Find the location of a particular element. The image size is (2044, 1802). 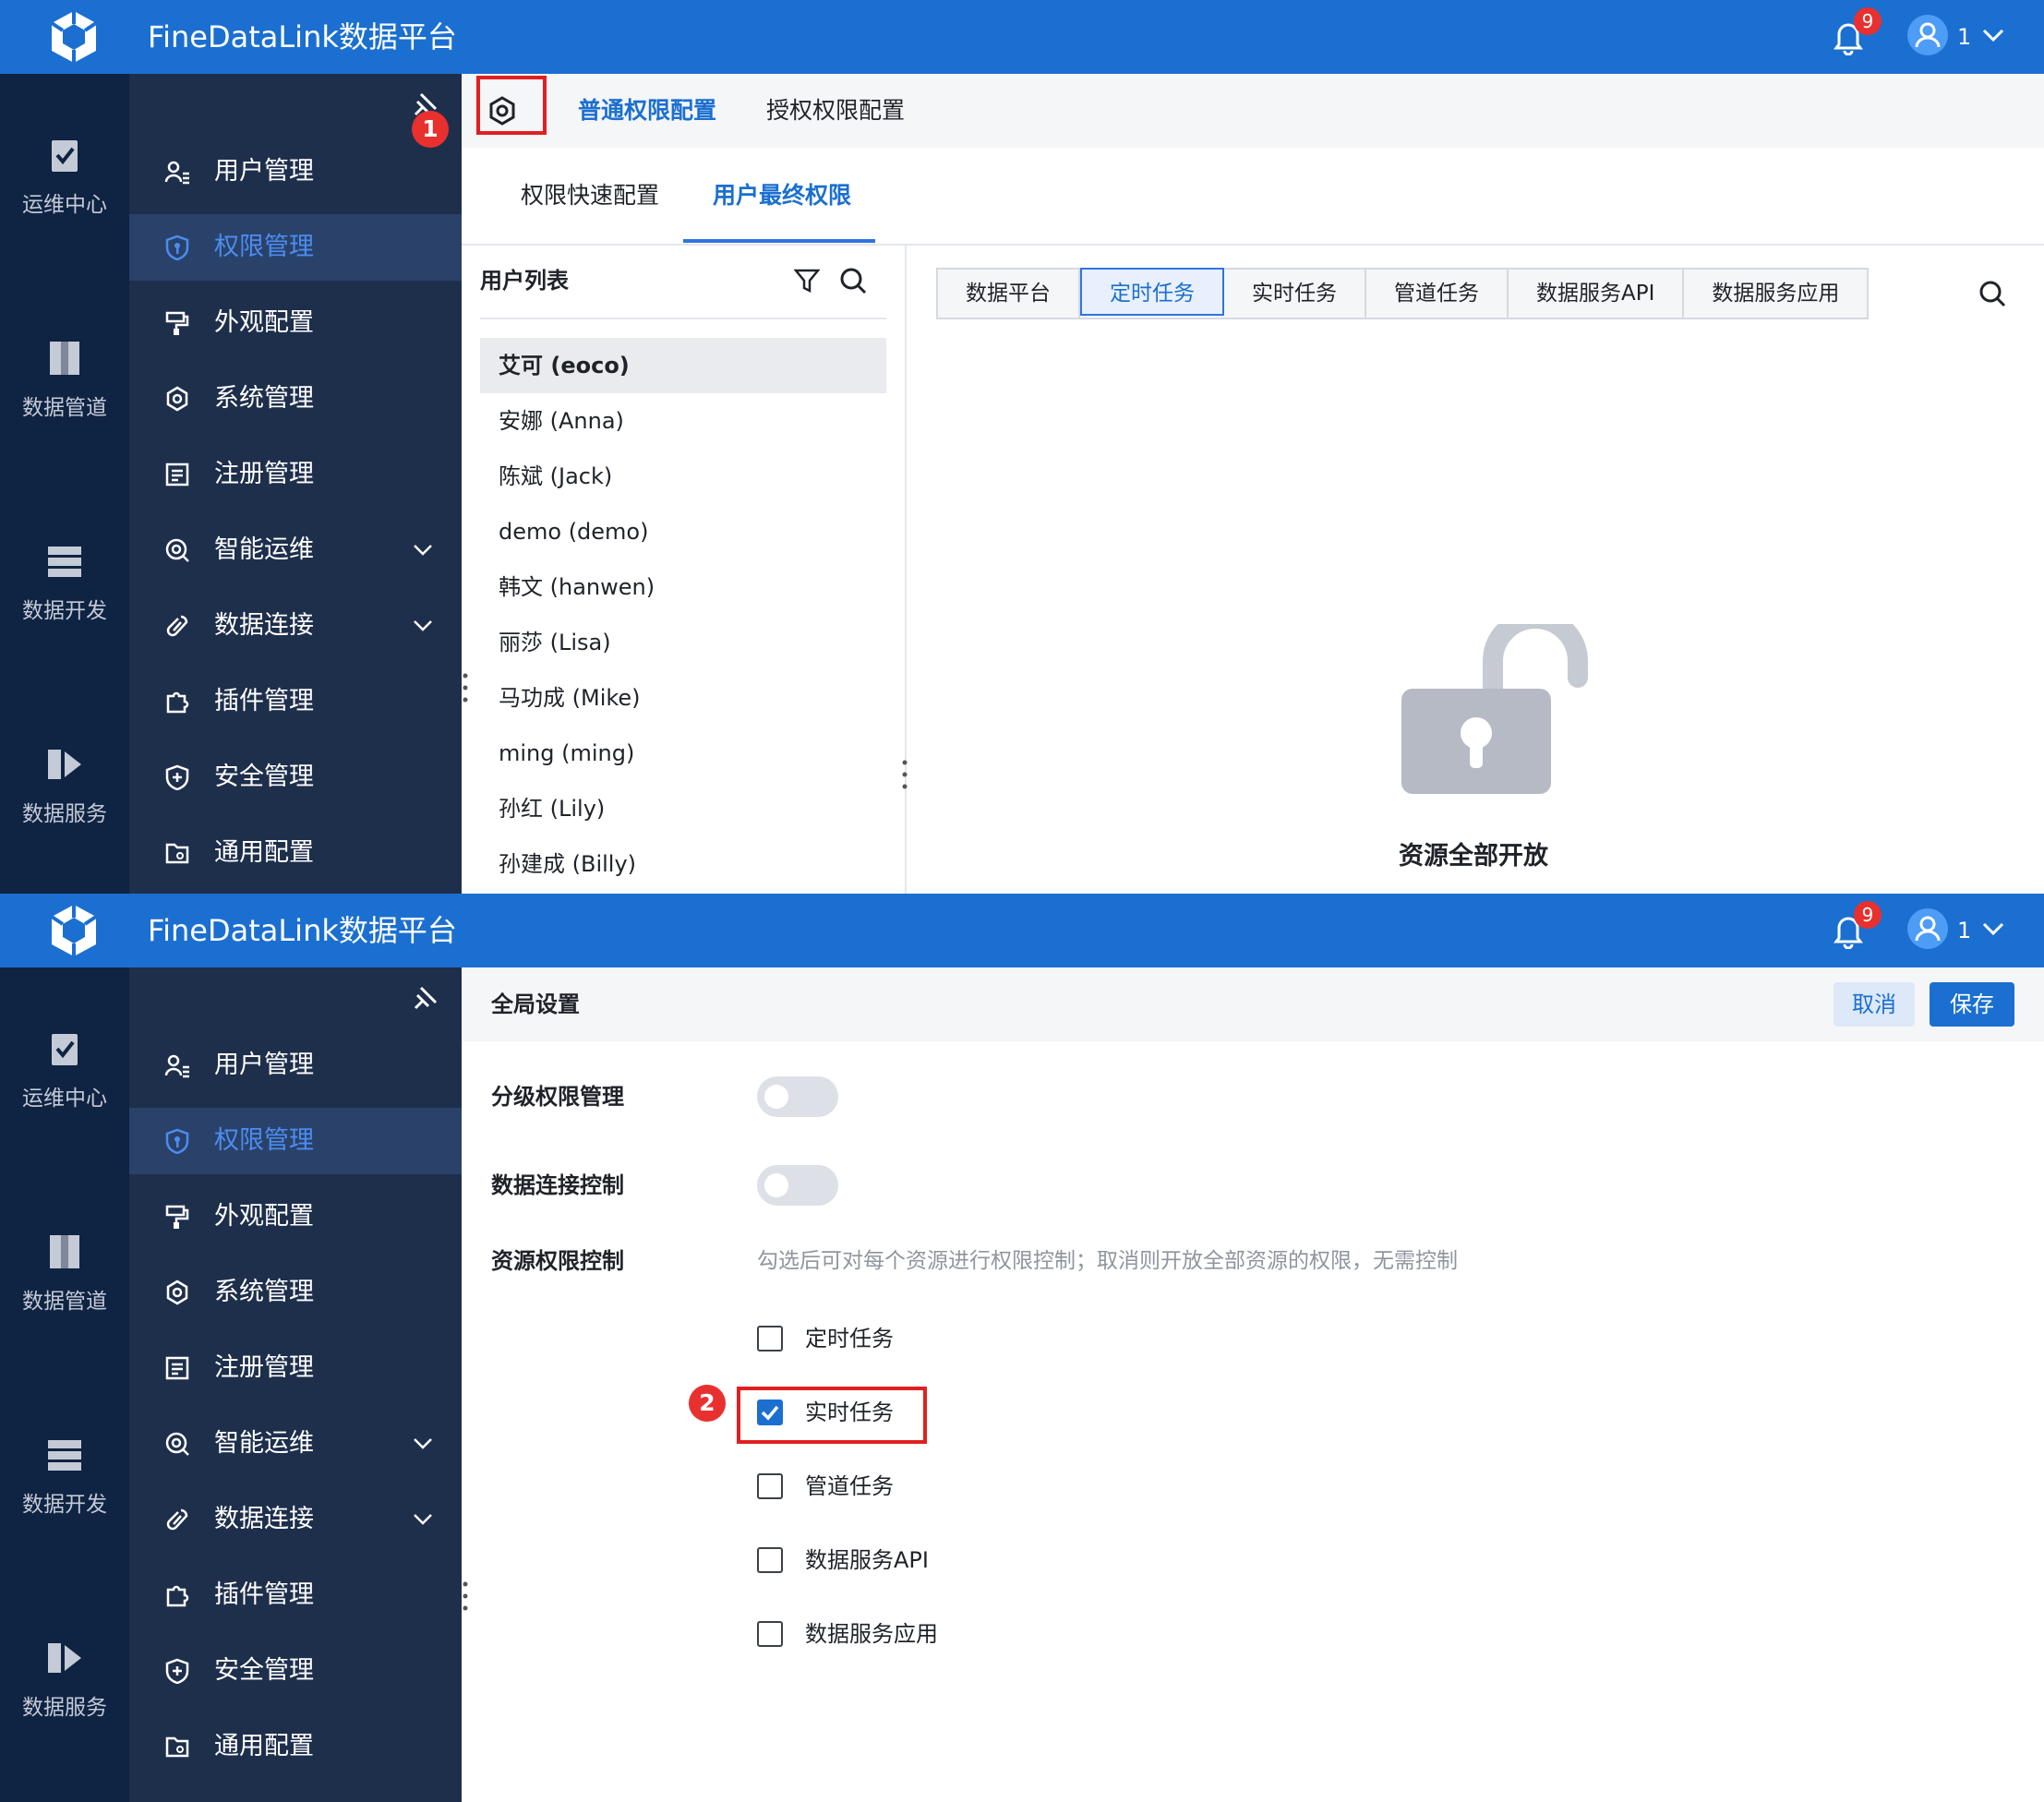

fdl-logo-icon is located at coordinates (74, 930).